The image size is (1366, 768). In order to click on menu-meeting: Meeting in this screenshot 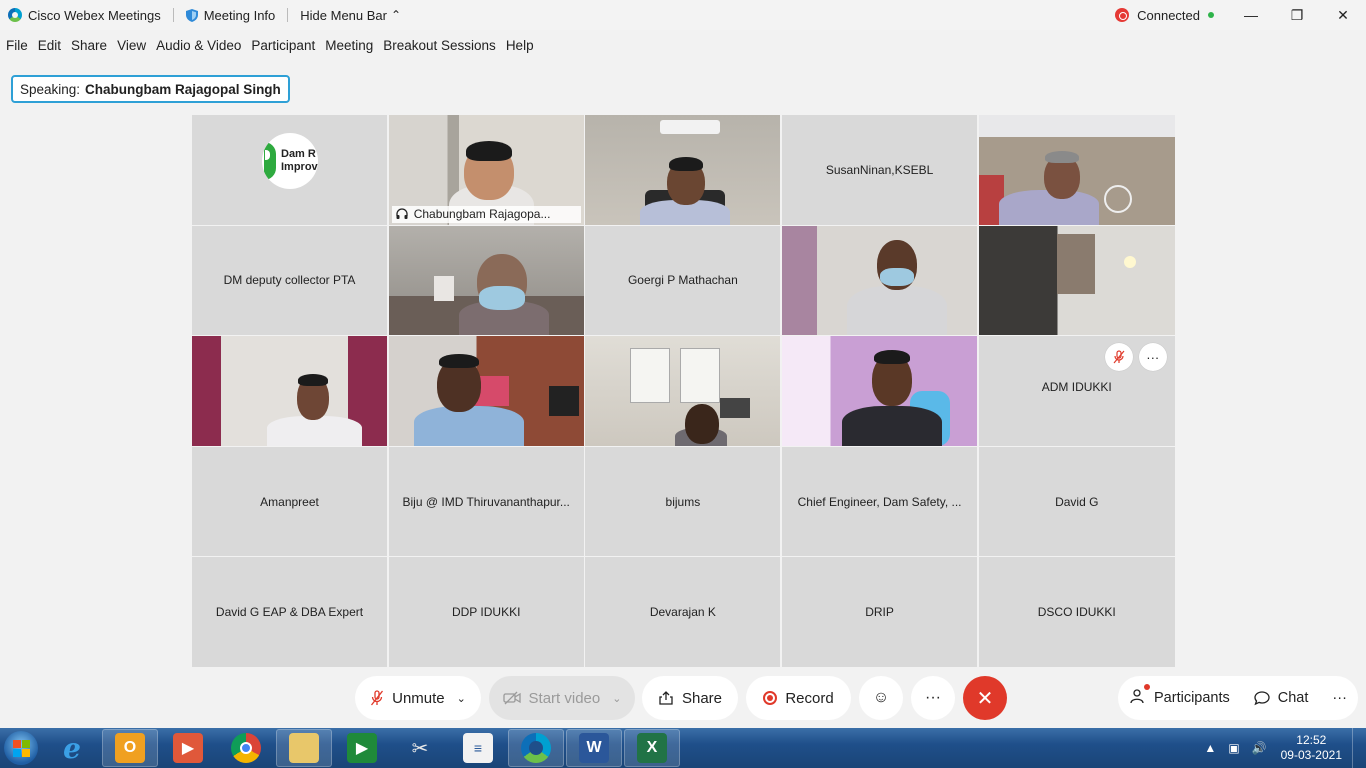, I will do `click(349, 45)`.